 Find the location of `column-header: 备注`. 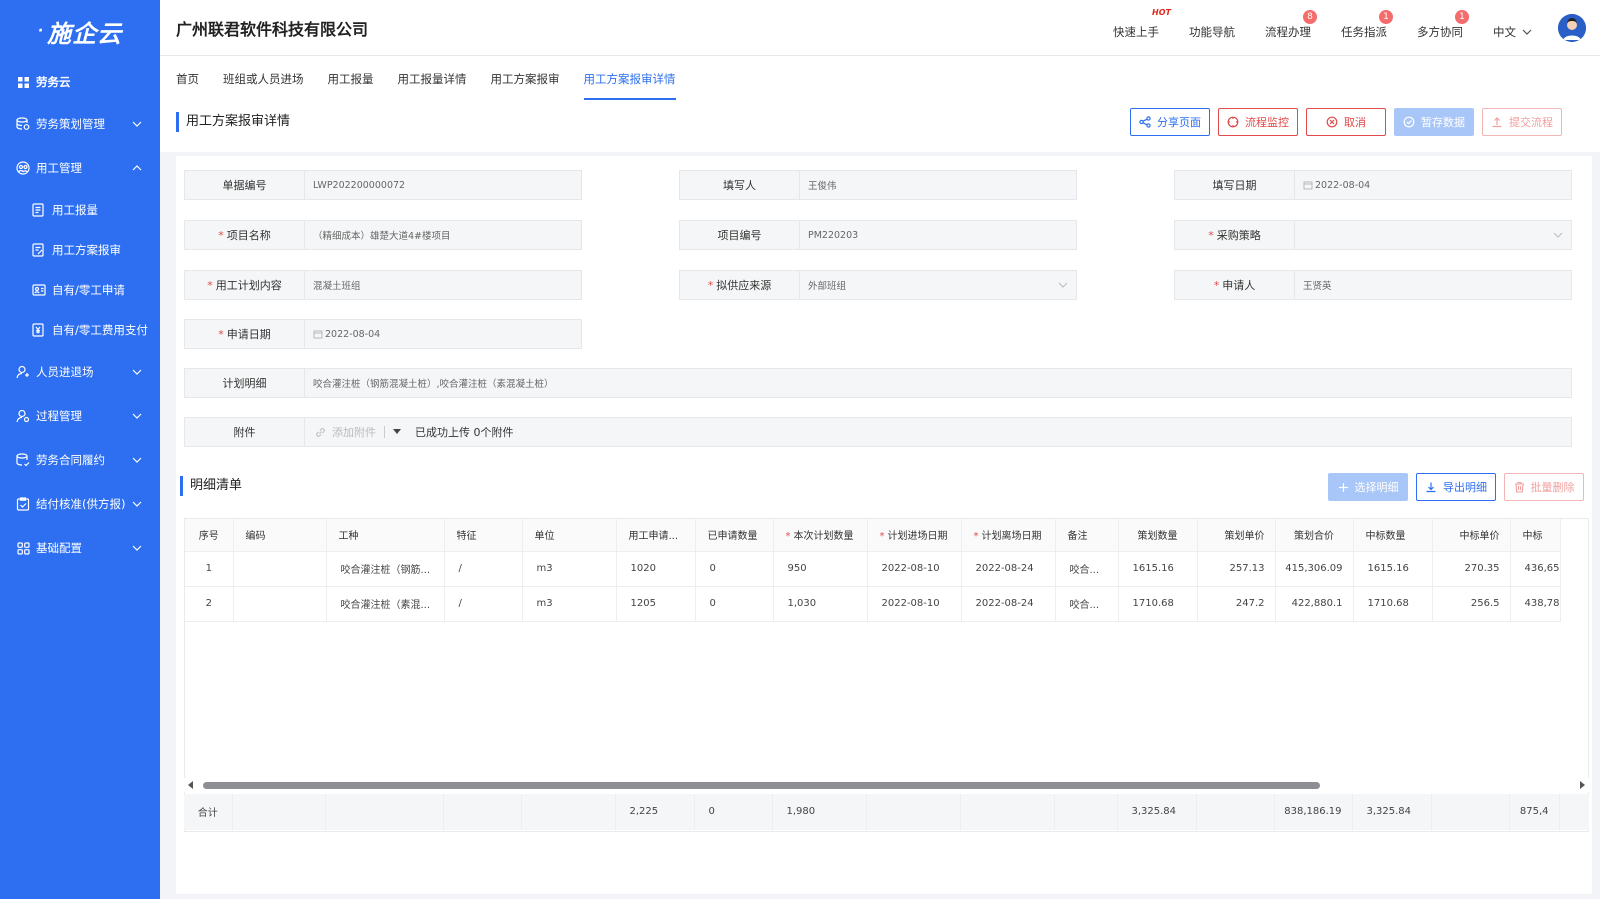

column-header: 备注 is located at coordinates (1087, 535).